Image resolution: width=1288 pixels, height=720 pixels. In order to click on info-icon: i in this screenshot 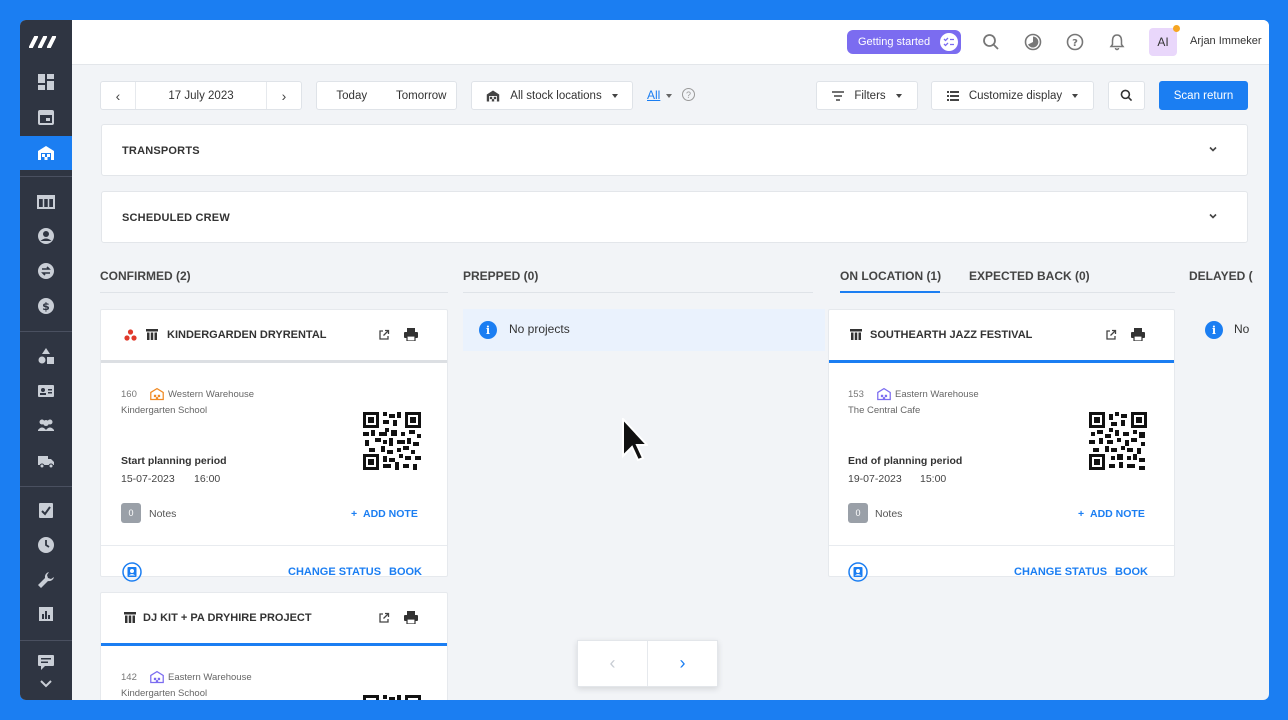, I will do `click(1214, 330)`.